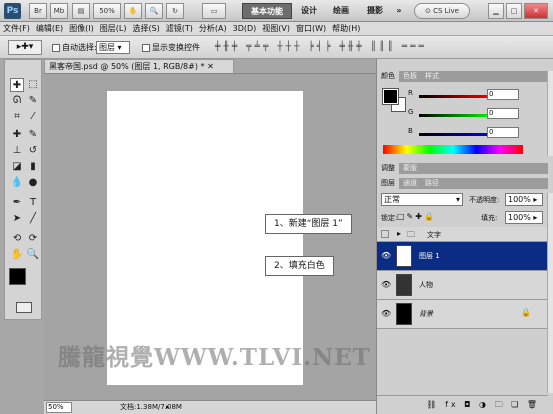 The height and width of the screenshot is (414, 553). I want to click on menu-select: 选择(S), so click(145, 29).